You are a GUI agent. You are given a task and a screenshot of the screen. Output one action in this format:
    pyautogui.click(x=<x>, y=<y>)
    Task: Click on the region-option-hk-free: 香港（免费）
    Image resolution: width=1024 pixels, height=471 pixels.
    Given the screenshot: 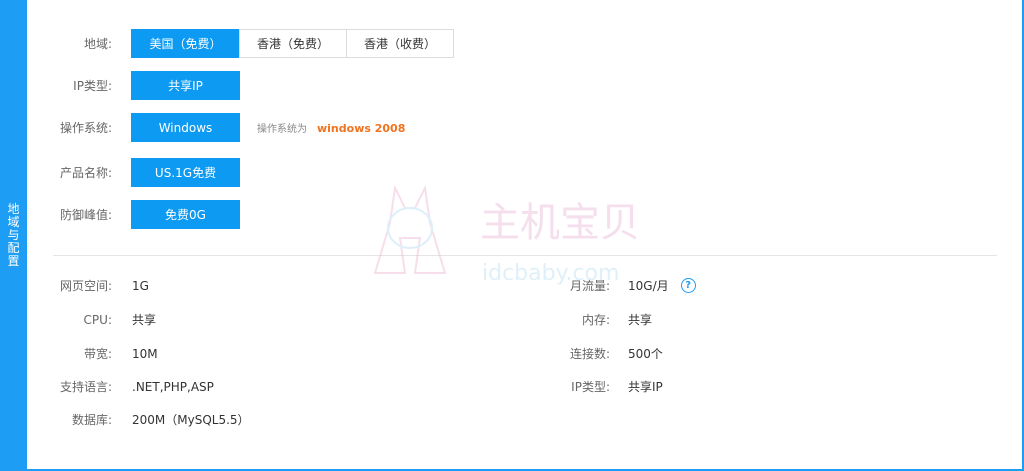 What is the action you would take?
    pyautogui.click(x=293, y=43)
    